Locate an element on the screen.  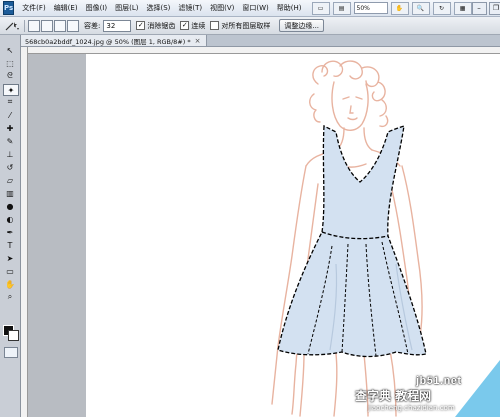
photoshop-logo: Ps is located at coordinates (9, 8).